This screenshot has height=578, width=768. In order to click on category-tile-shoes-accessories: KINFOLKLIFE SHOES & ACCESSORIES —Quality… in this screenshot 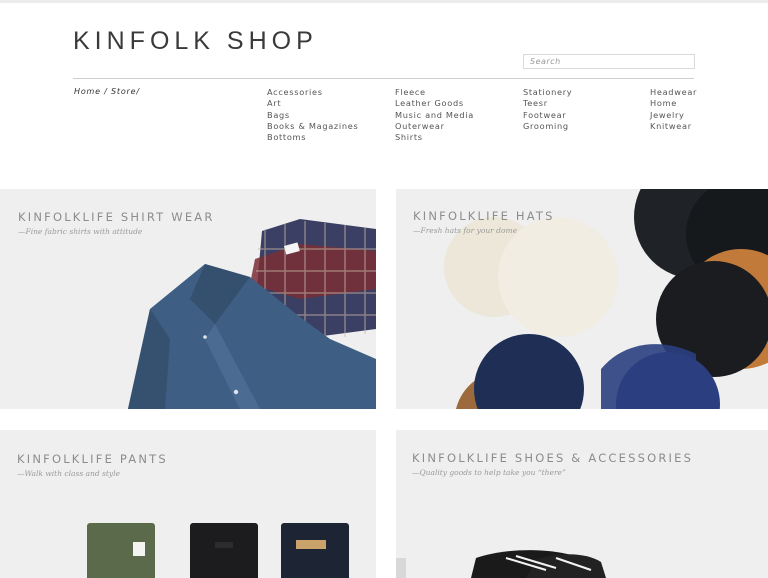, I will do `click(582, 504)`.